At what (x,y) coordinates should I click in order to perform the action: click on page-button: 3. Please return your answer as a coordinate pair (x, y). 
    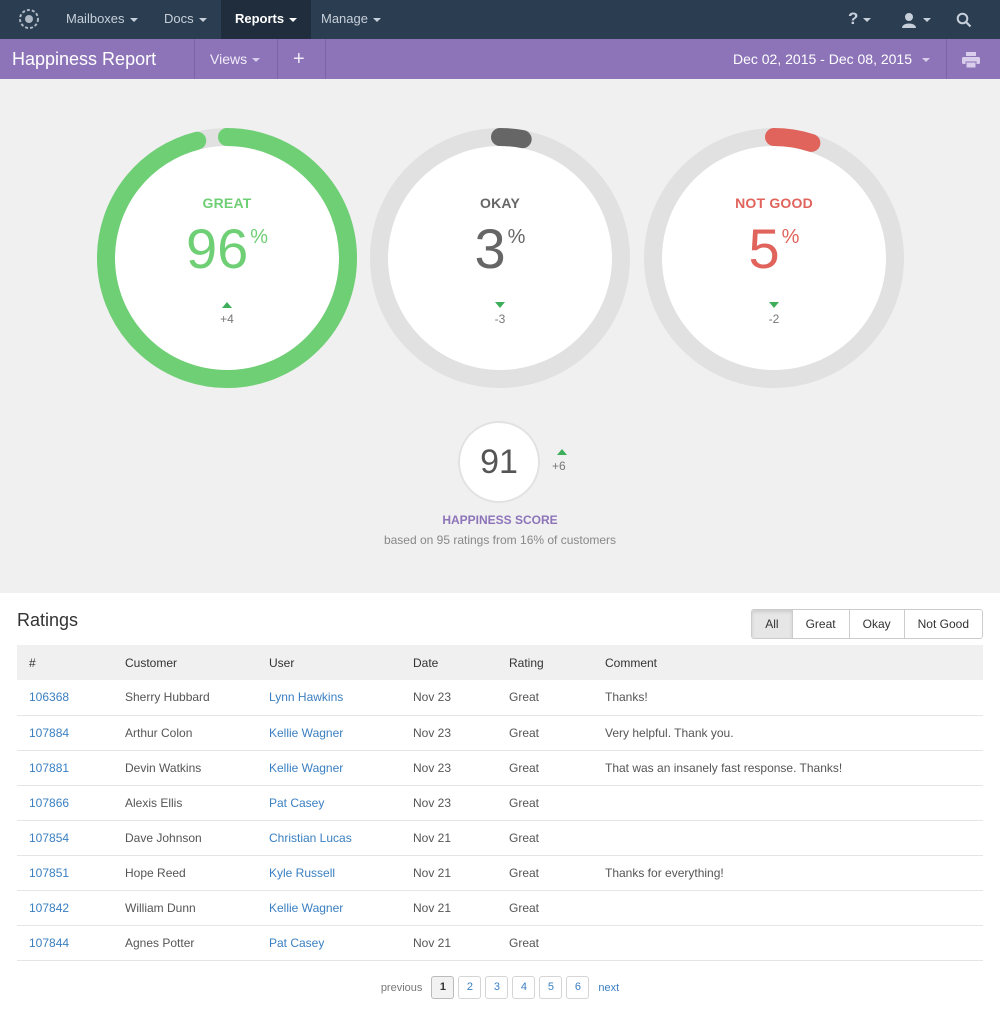
    Looking at the image, I should click on (497, 987).